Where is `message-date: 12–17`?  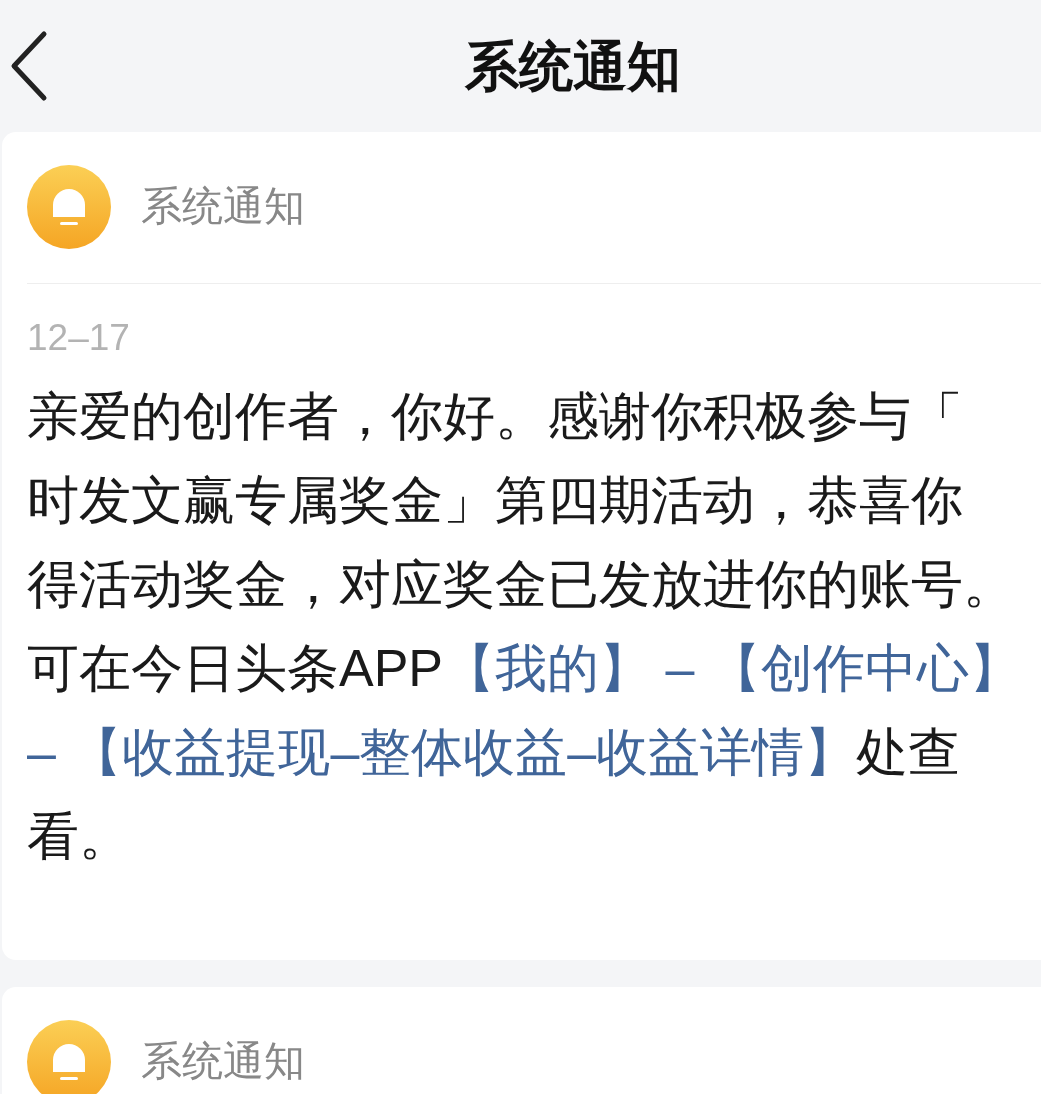 message-date: 12–17 is located at coordinates (79, 338).